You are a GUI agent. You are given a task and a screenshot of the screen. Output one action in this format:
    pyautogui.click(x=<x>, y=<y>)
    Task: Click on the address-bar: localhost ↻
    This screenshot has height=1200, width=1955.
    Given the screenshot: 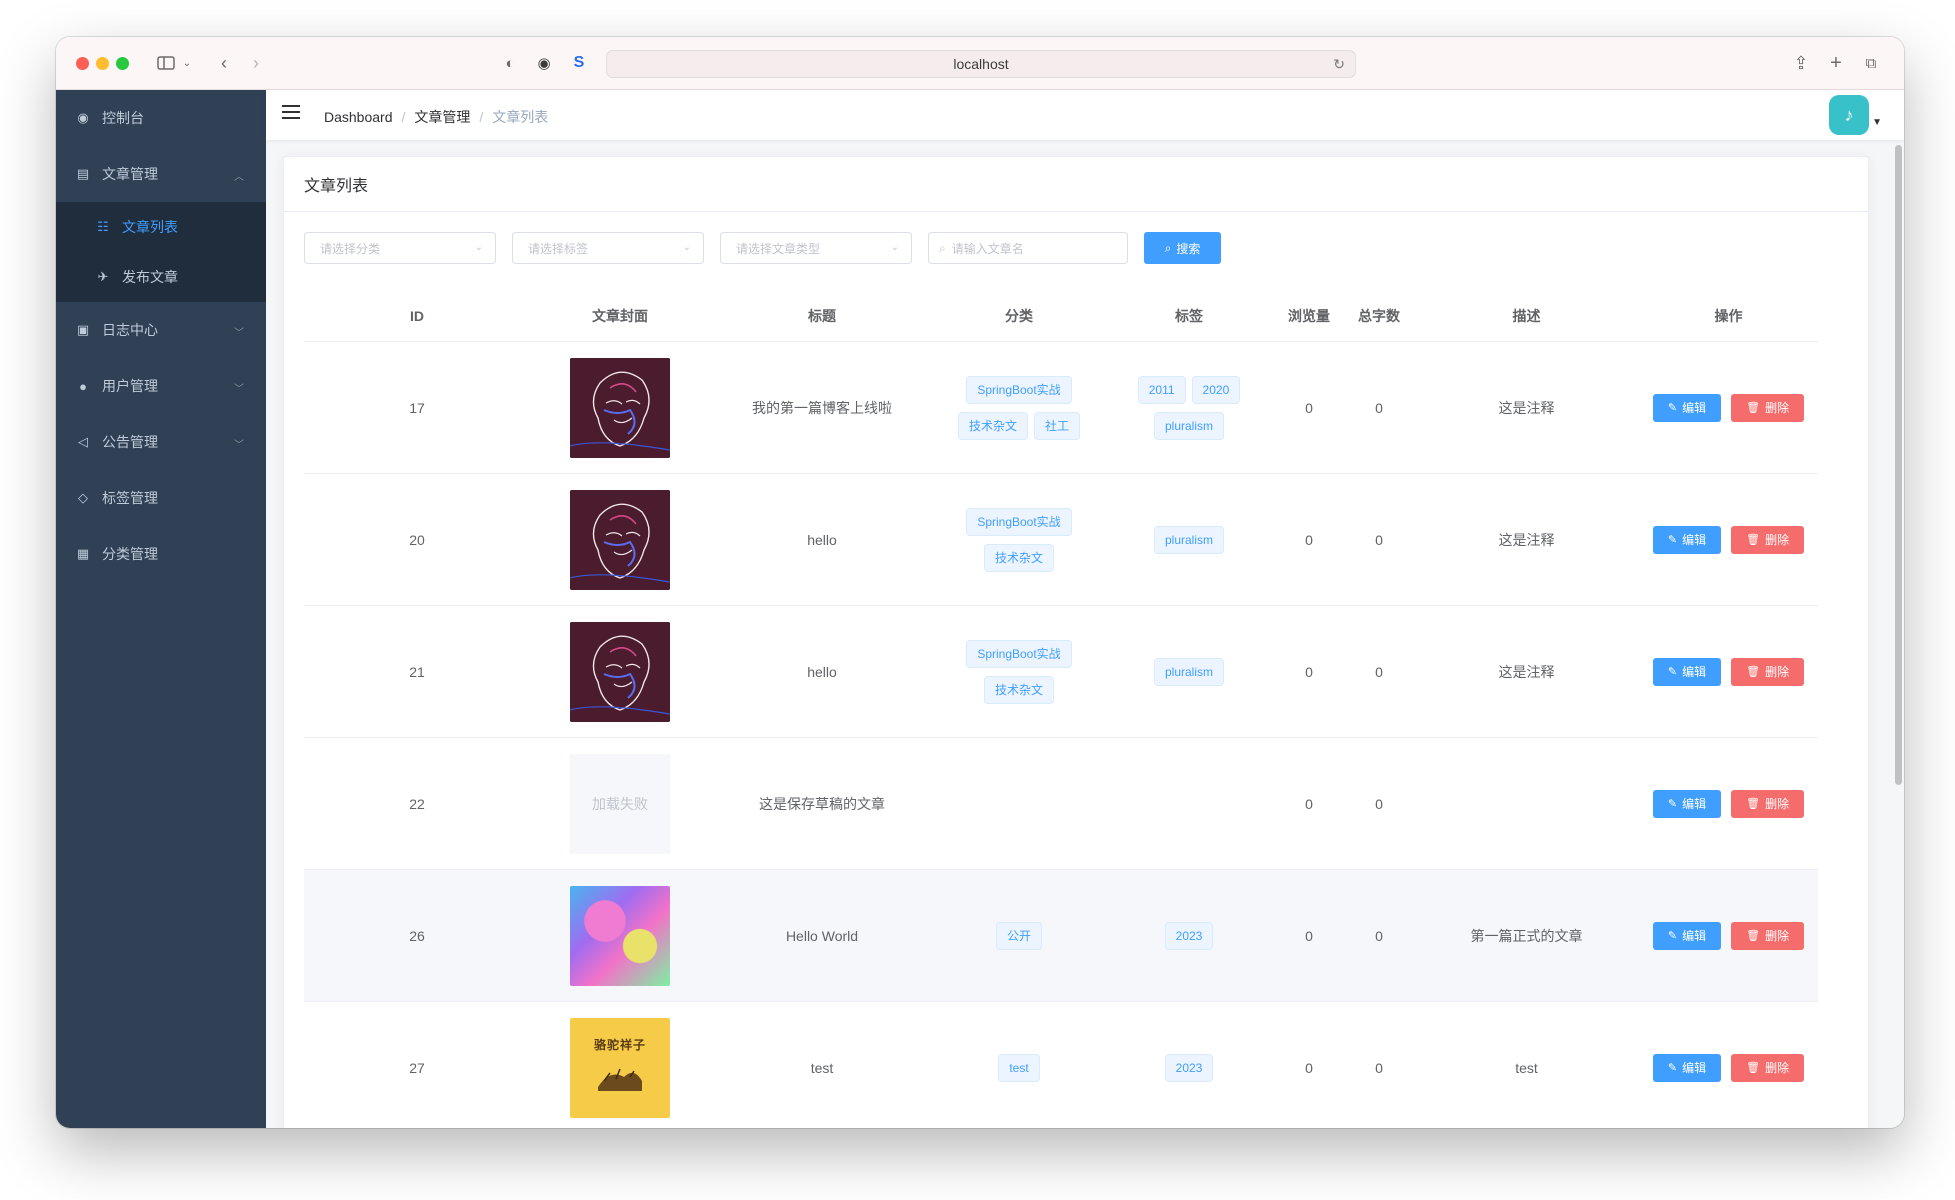 What is the action you would take?
    pyautogui.click(x=981, y=64)
    